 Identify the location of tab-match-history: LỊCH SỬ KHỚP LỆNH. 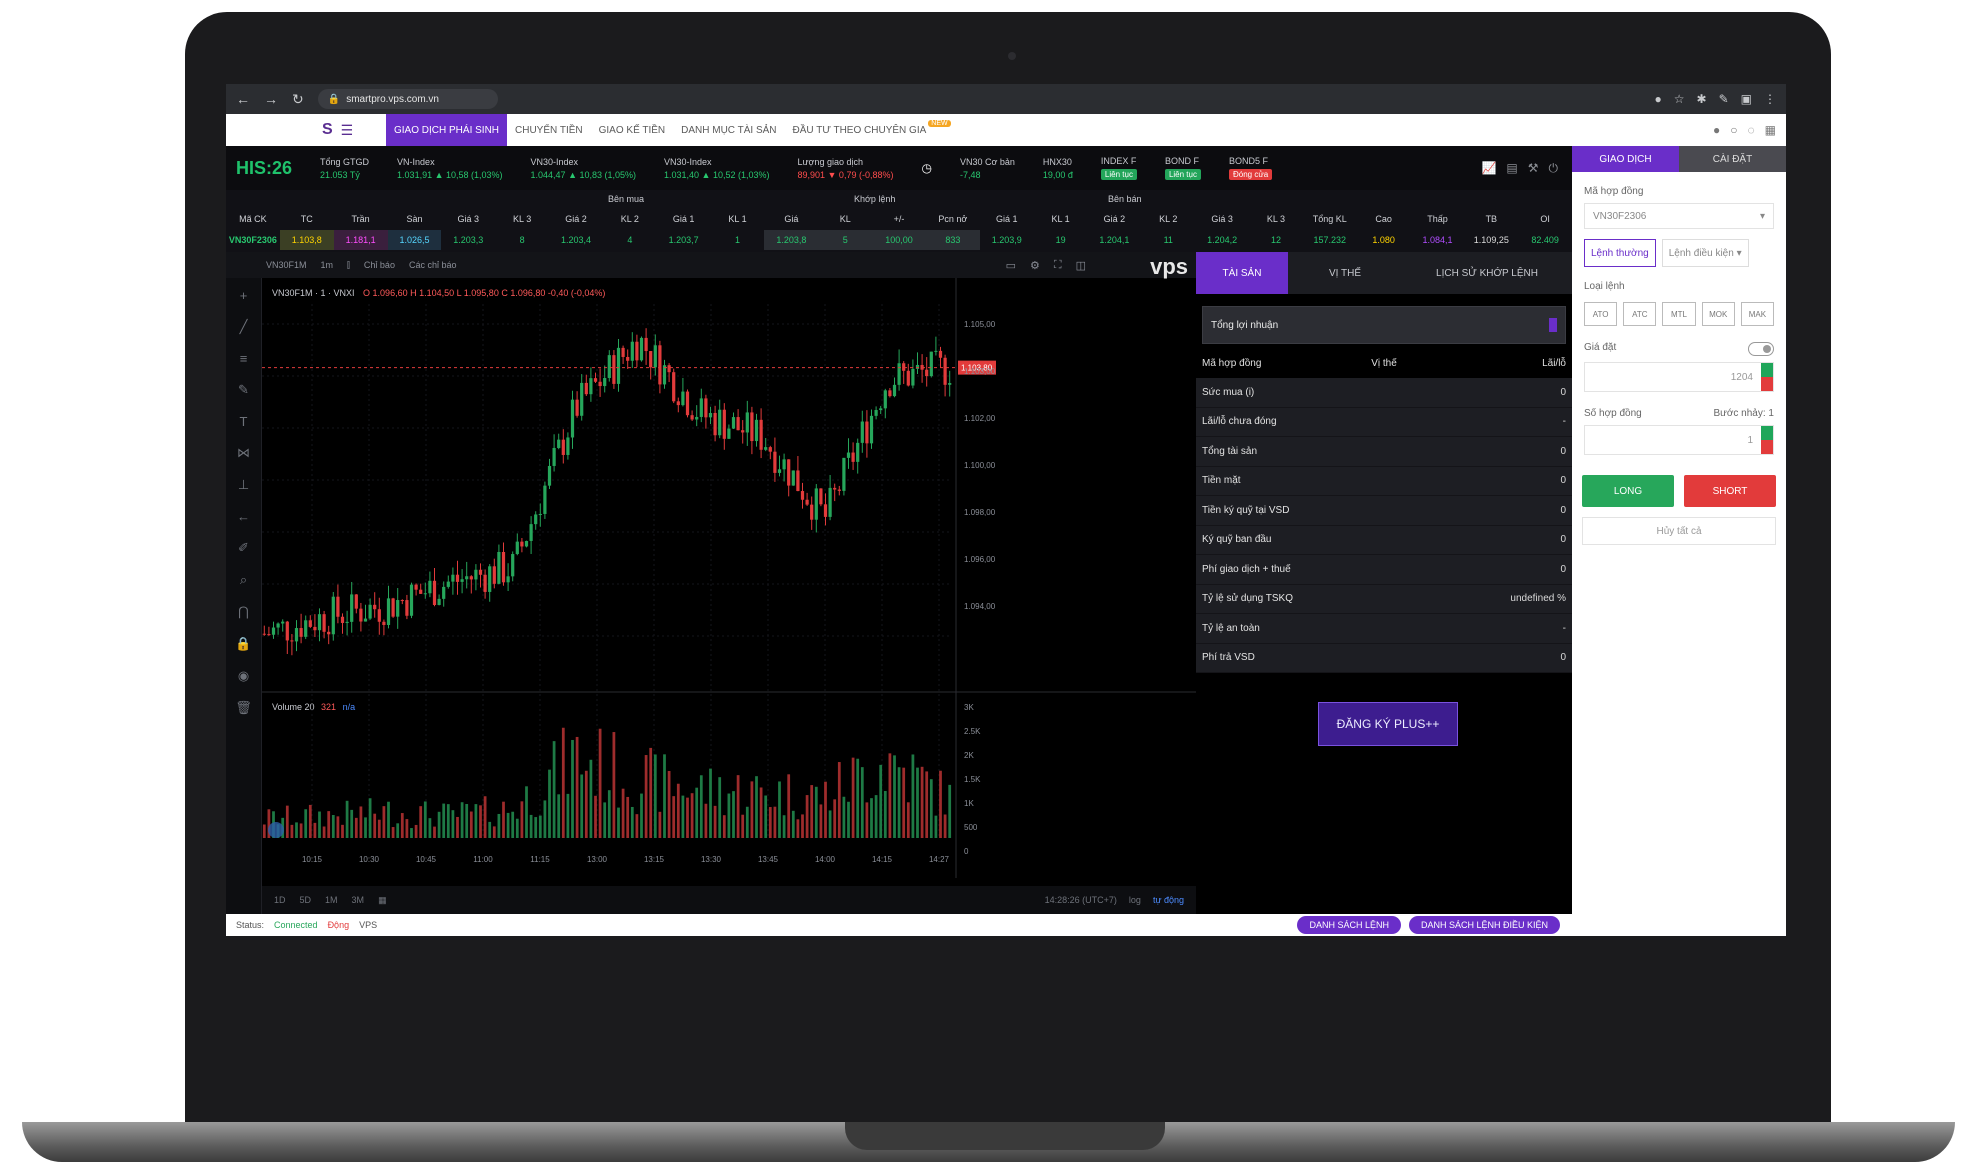
(1487, 273).